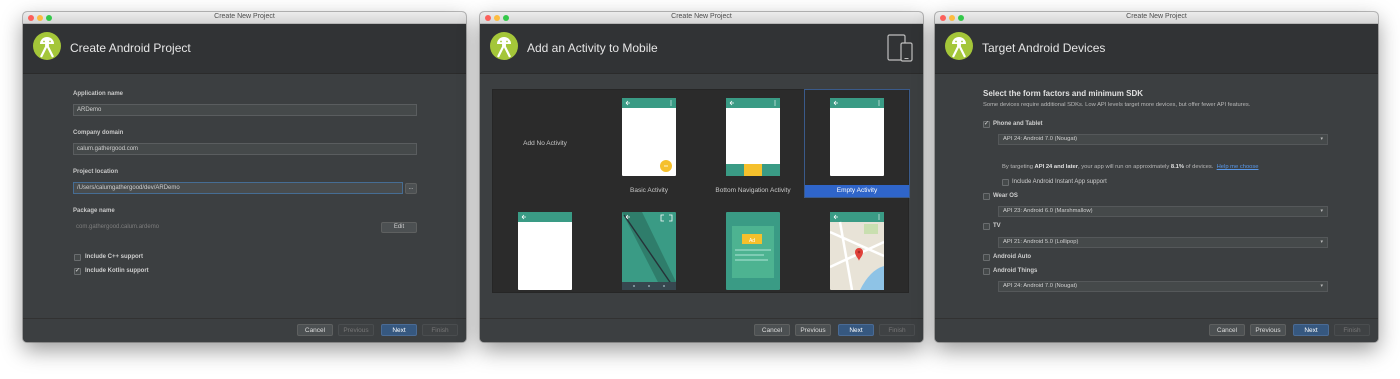  What do you see at coordinates (1044, 48) in the screenshot?
I see `page-title: Target Android Devices` at bounding box center [1044, 48].